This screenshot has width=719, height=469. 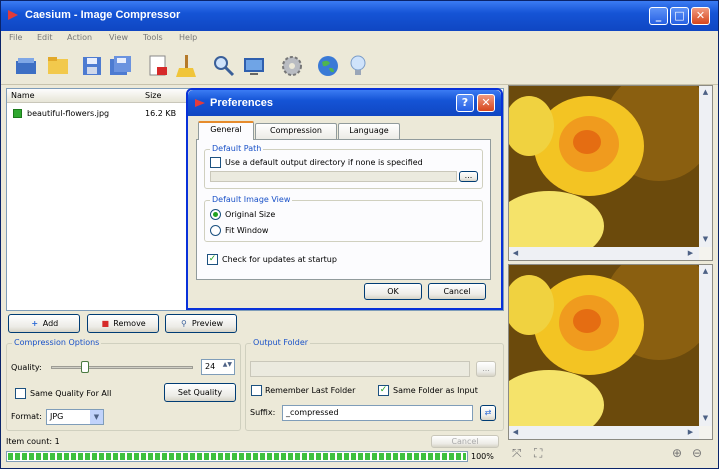 I want to click on remove-icon, so click(x=158, y=66).